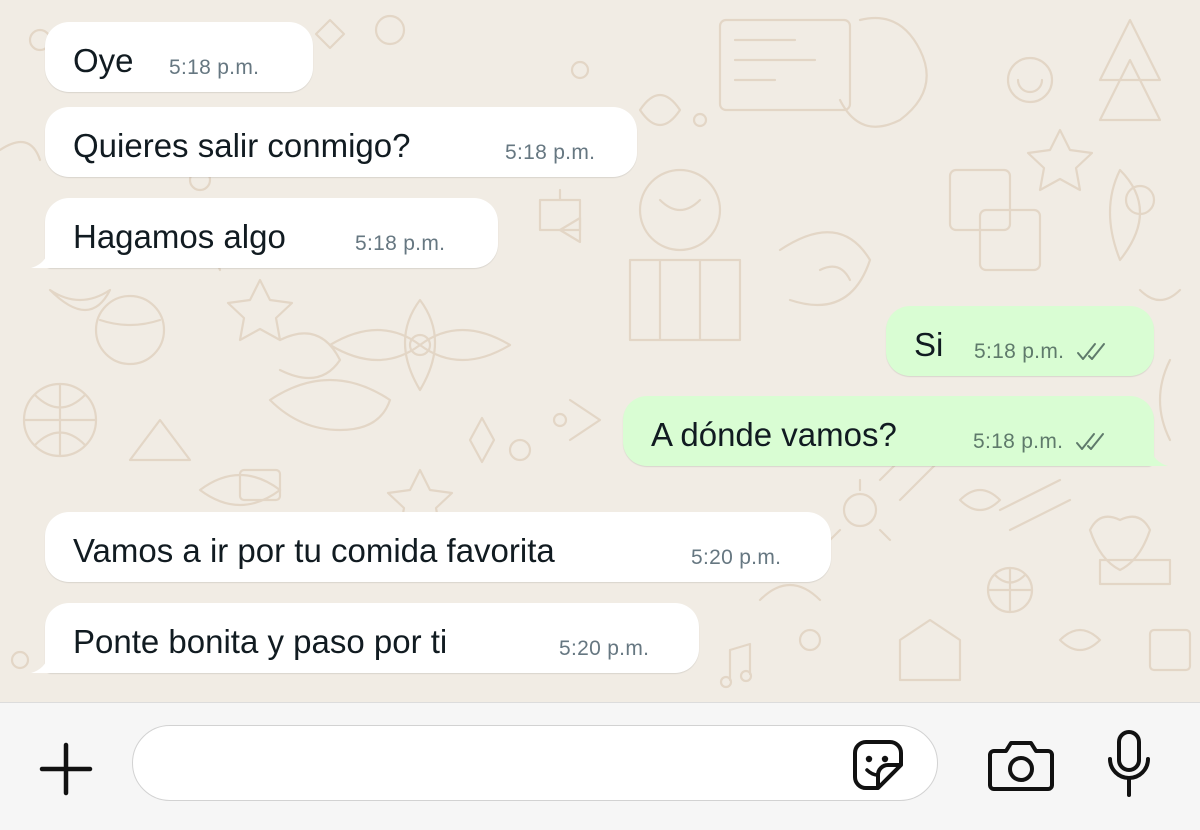 The width and height of the screenshot is (1200, 830). I want to click on message-text: Si, so click(929, 344).